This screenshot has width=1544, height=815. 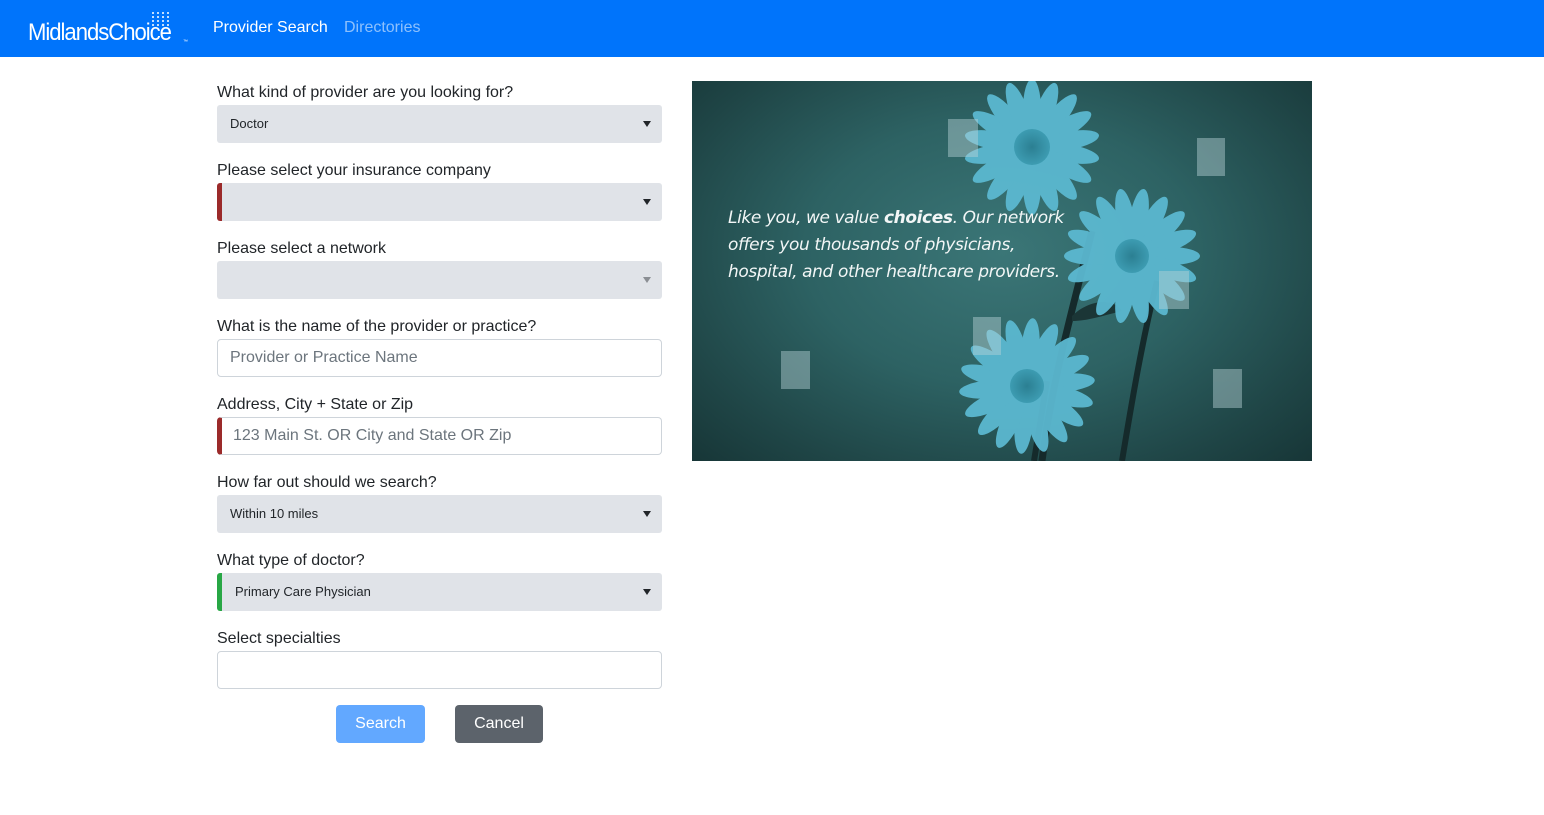 What do you see at coordinates (1032, 148) in the screenshot?
I see `daisy-flower` at bounding box center [1032, 148].